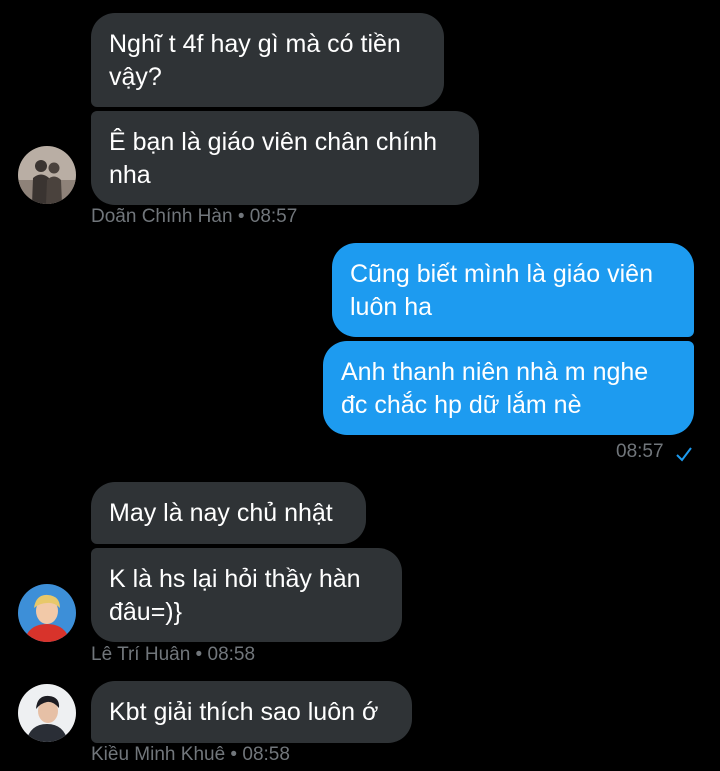 The height and width of the screenshot is (771, 720). I want to click on message-text: Nghĩ t 4f hay gì mà có tiền vậy?, so click(255, 60).